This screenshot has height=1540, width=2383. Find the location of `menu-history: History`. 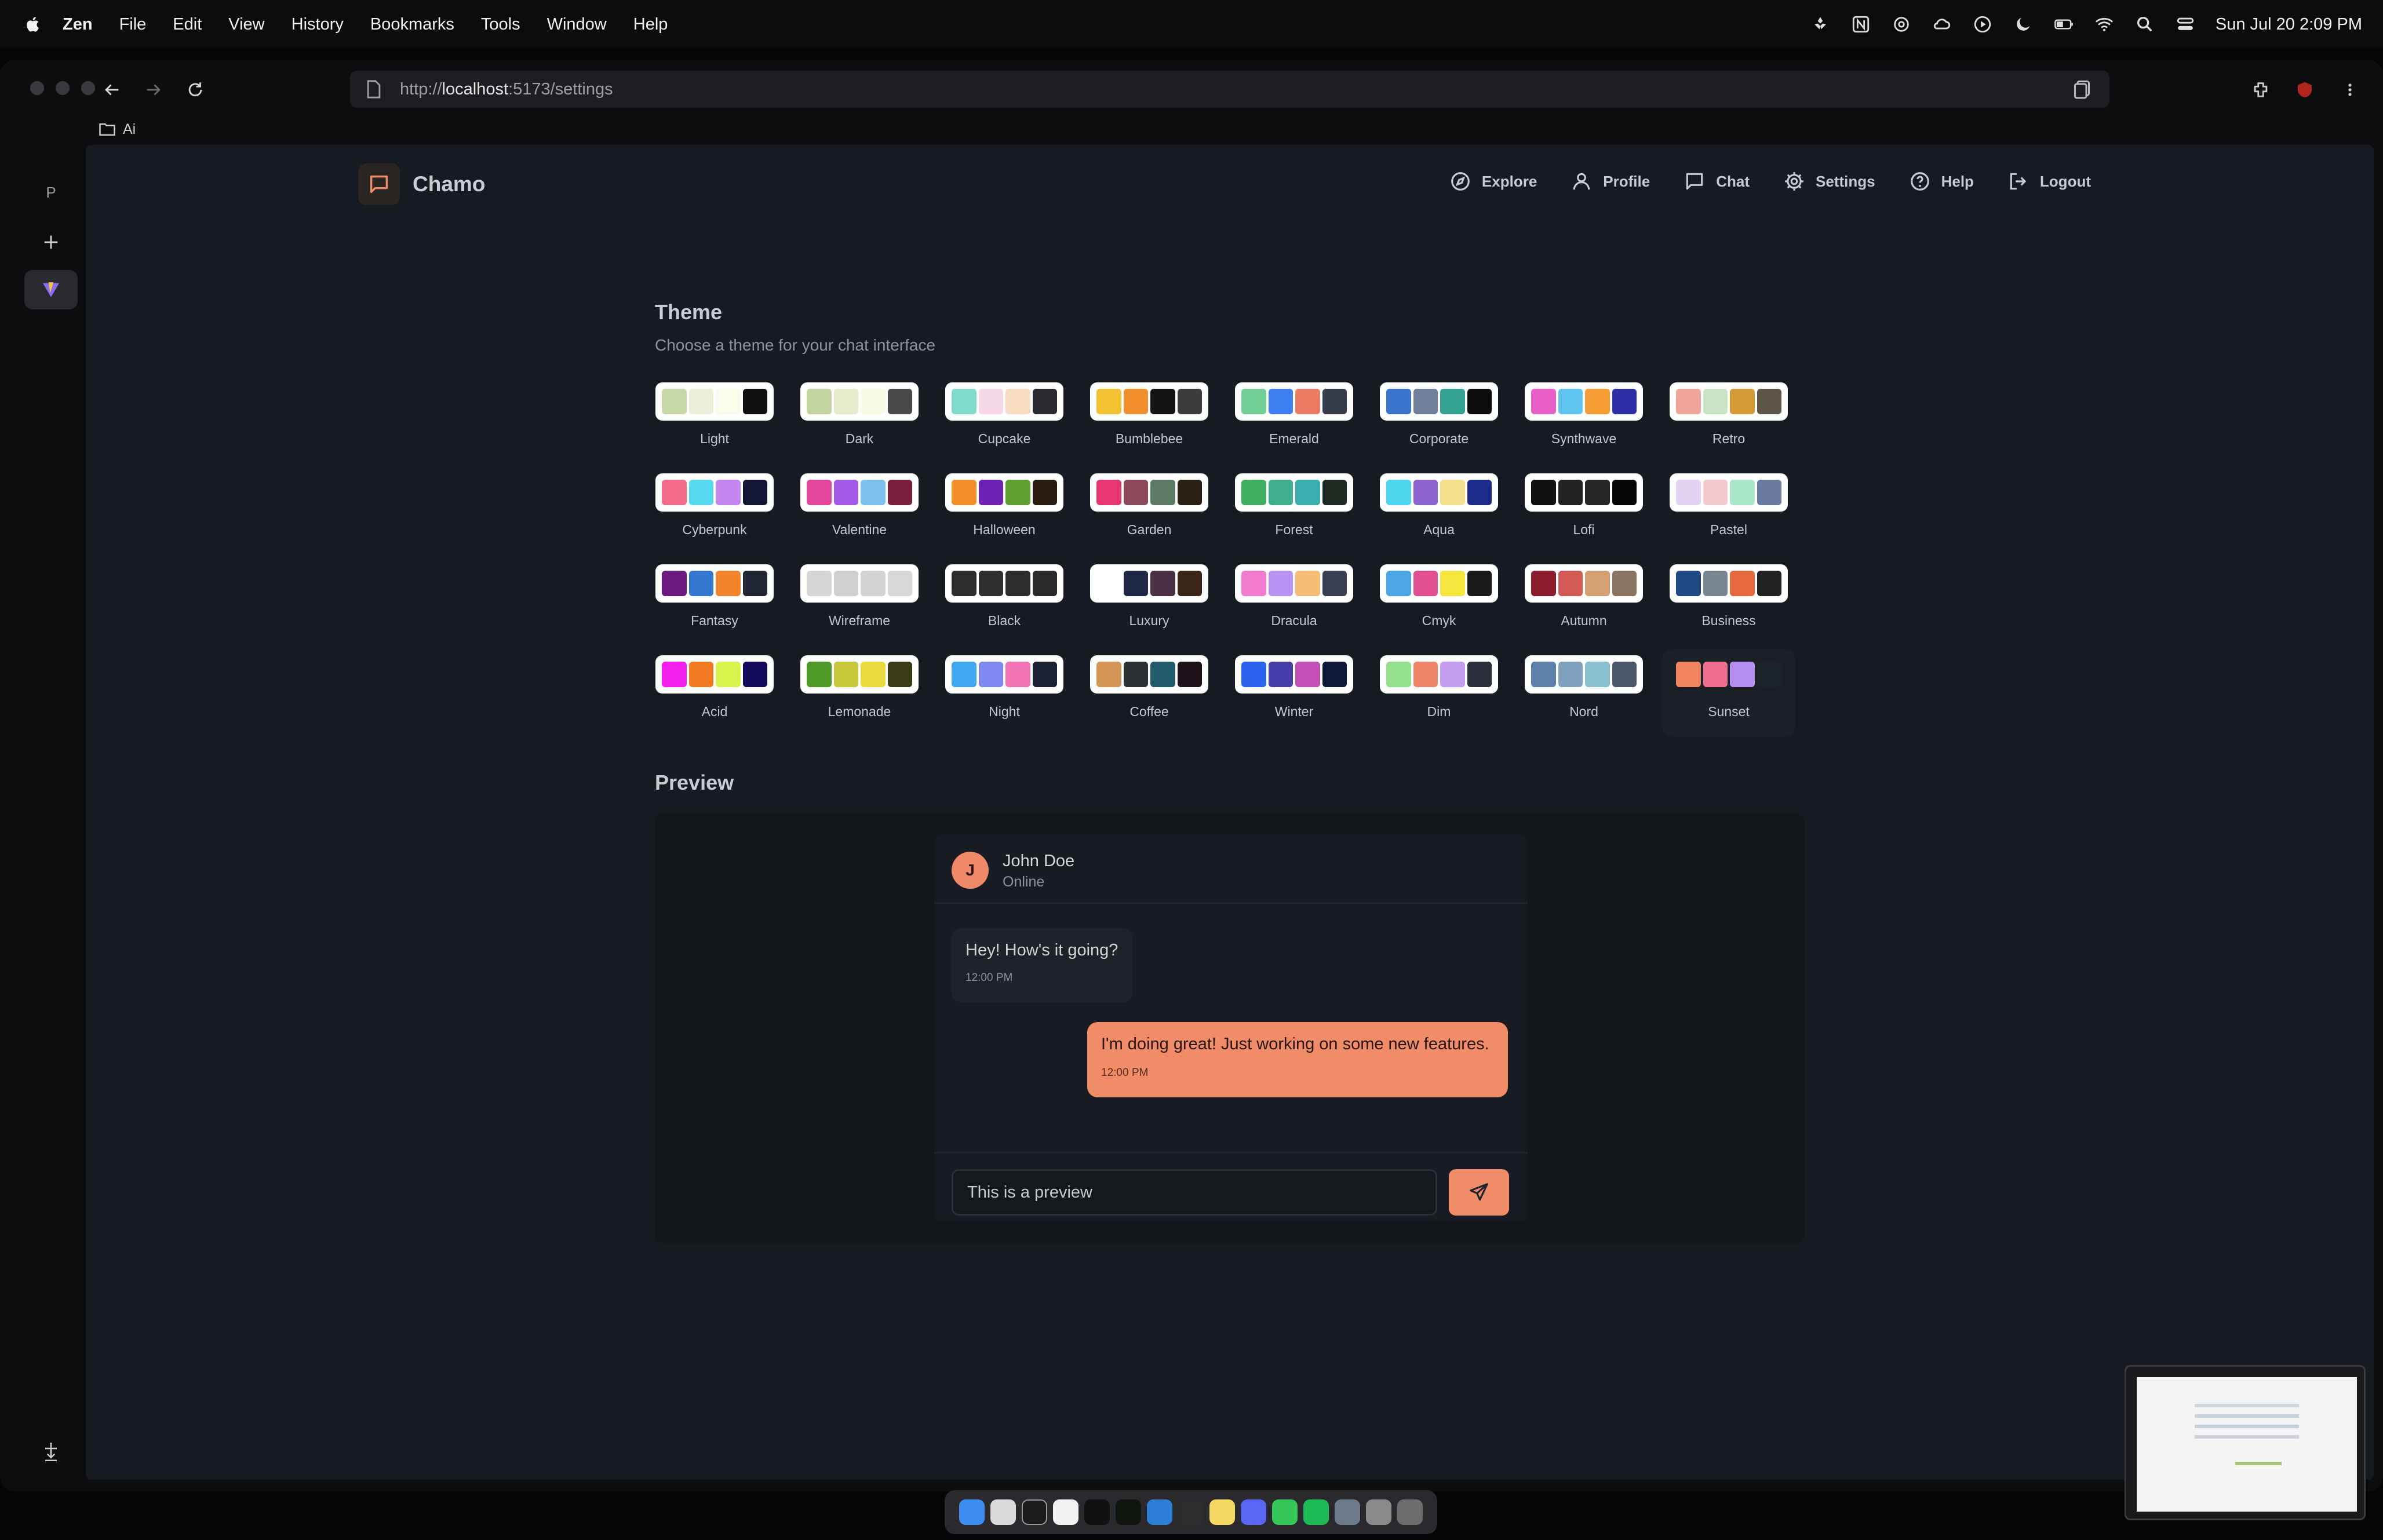

menu-history: History is located at coordinates (318, 25).